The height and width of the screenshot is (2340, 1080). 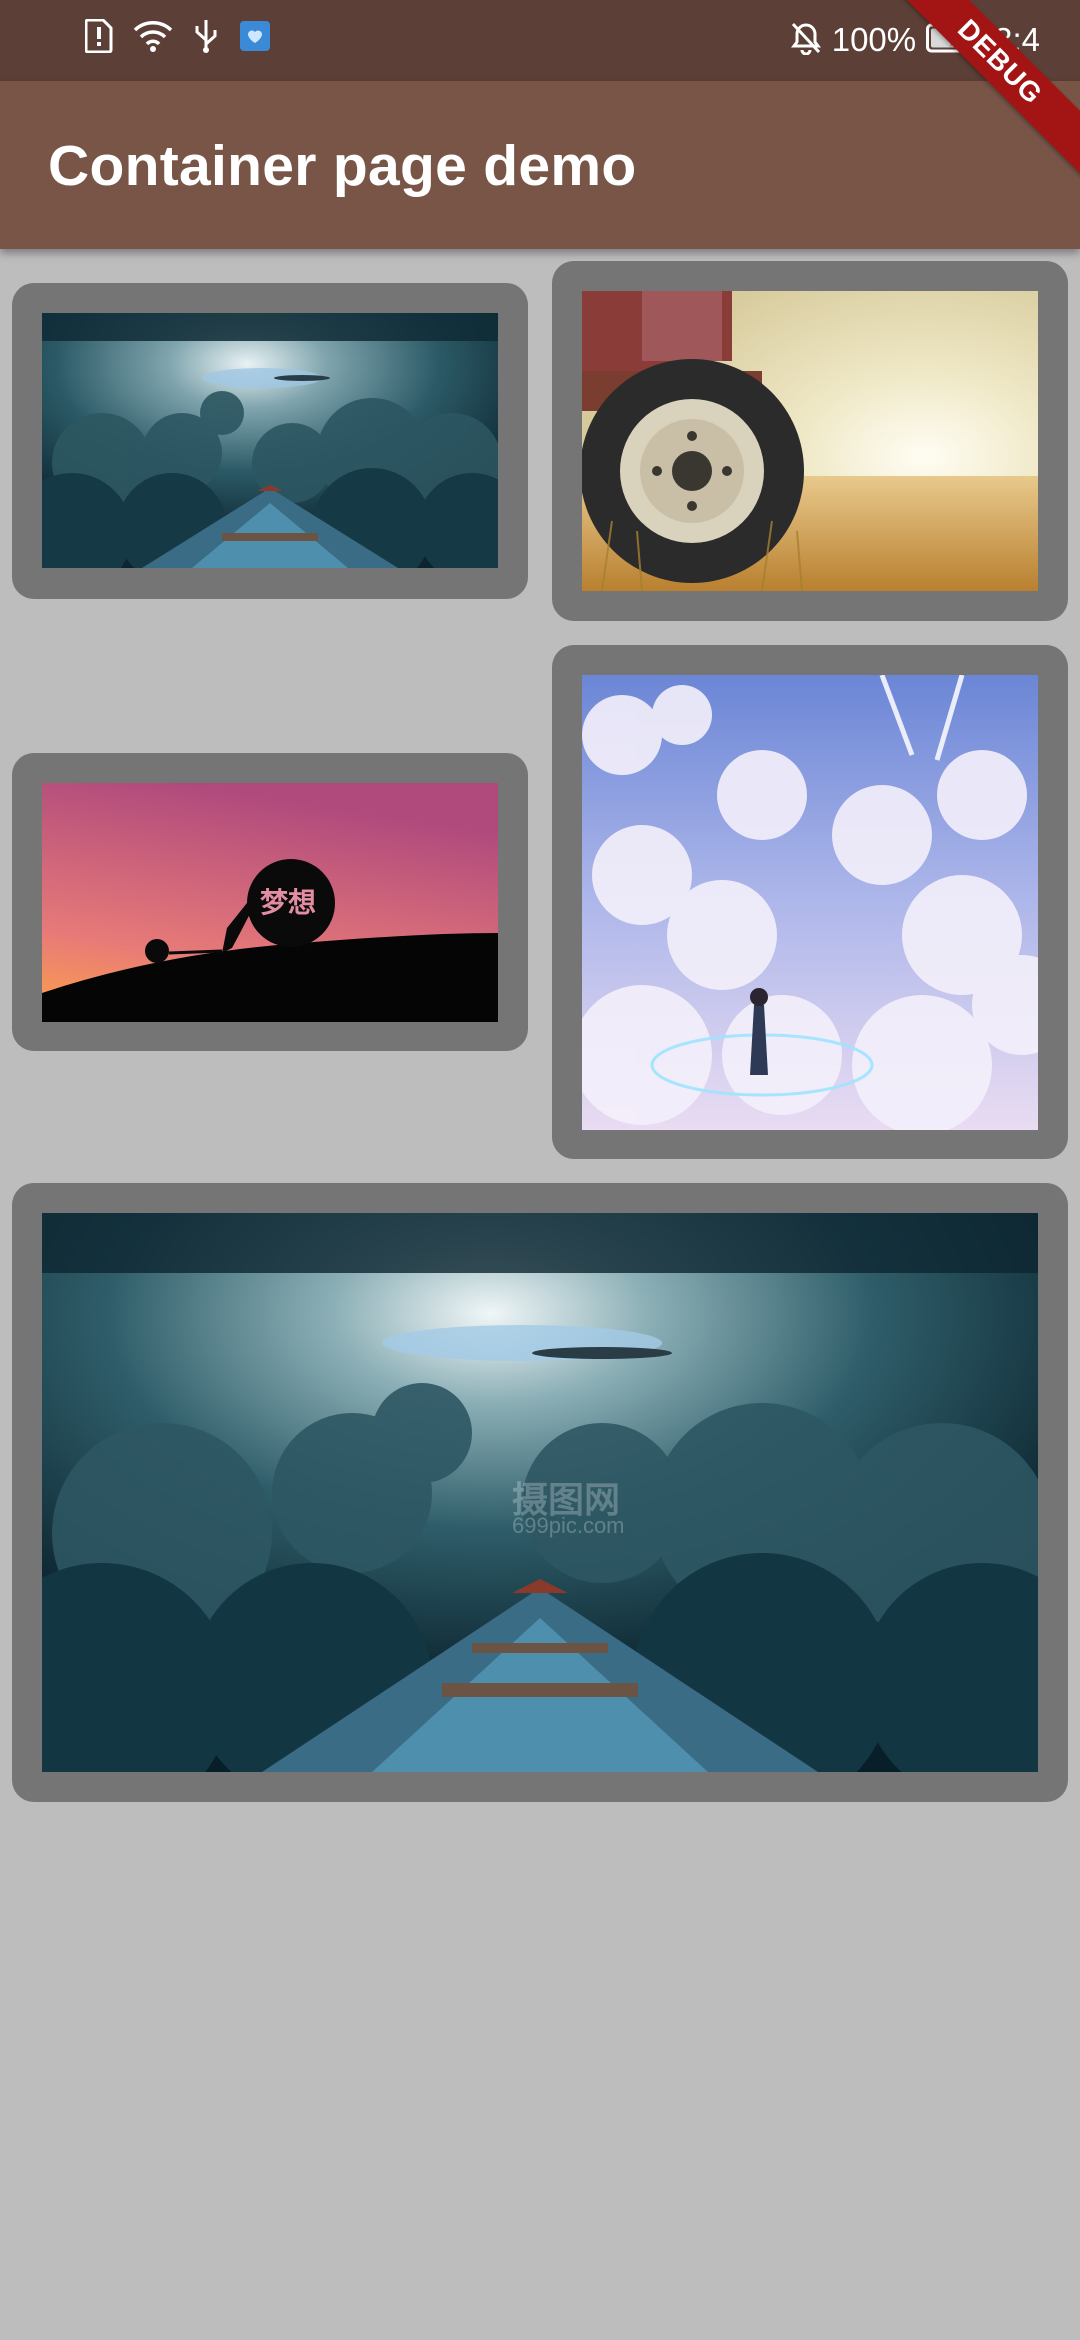 What do you see at coordinates (206, 38) in the screenshot?
I see `usb-icon` at bounding box center [206, 38].